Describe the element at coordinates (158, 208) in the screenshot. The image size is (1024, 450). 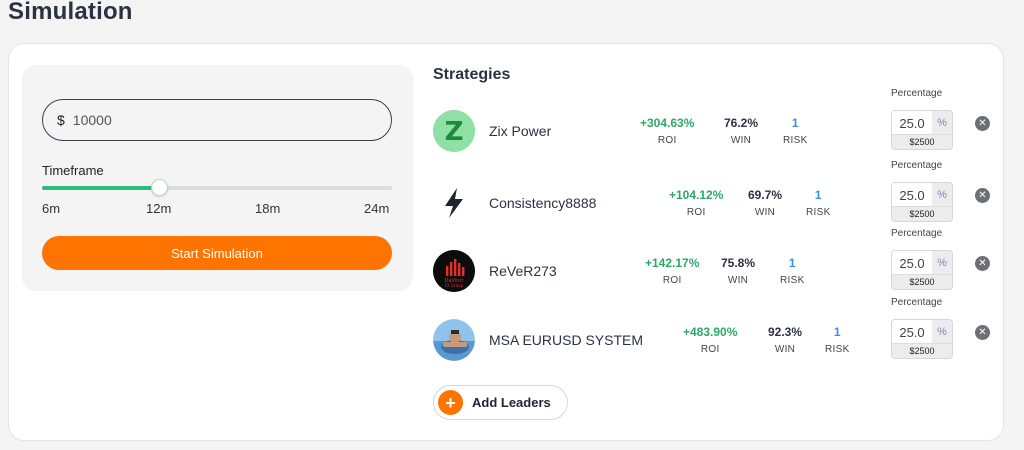
I see `tick-12m: 12m` at that location.